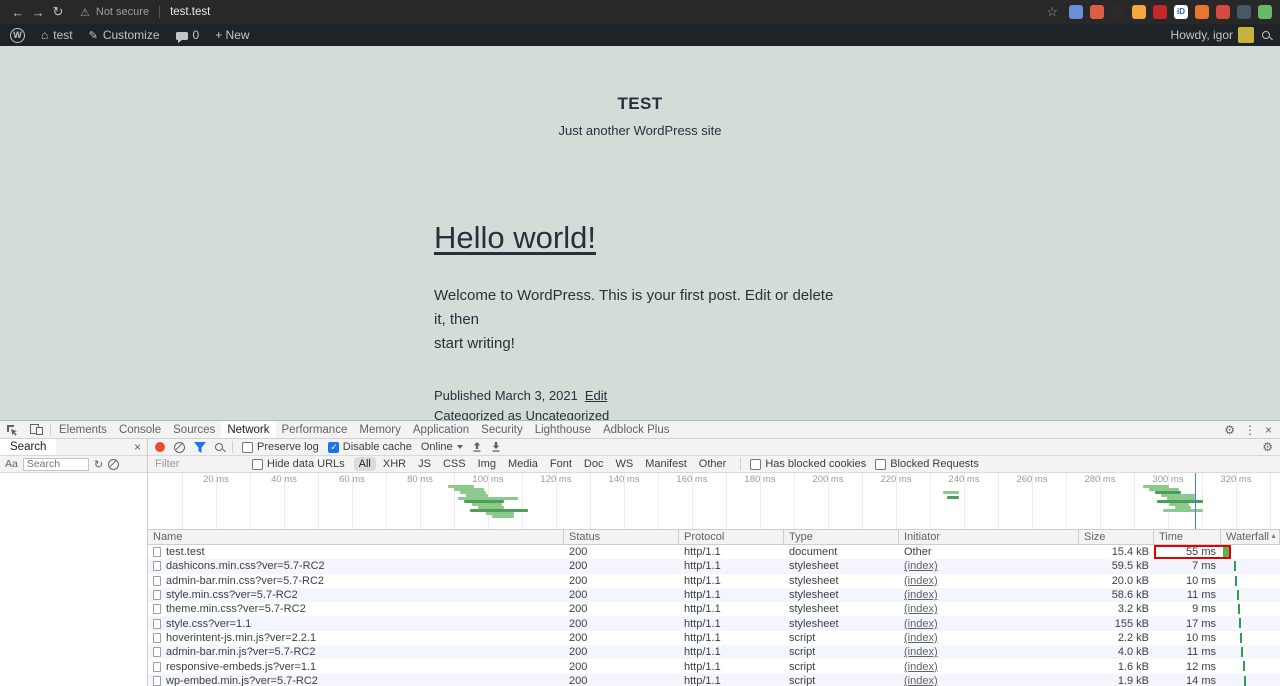 Image resolution: width=1280 pixels, height=686 pixels. Describe the element at coordinates (12, 429) in the screenshot. I see `inspect-element-icon` at that location.